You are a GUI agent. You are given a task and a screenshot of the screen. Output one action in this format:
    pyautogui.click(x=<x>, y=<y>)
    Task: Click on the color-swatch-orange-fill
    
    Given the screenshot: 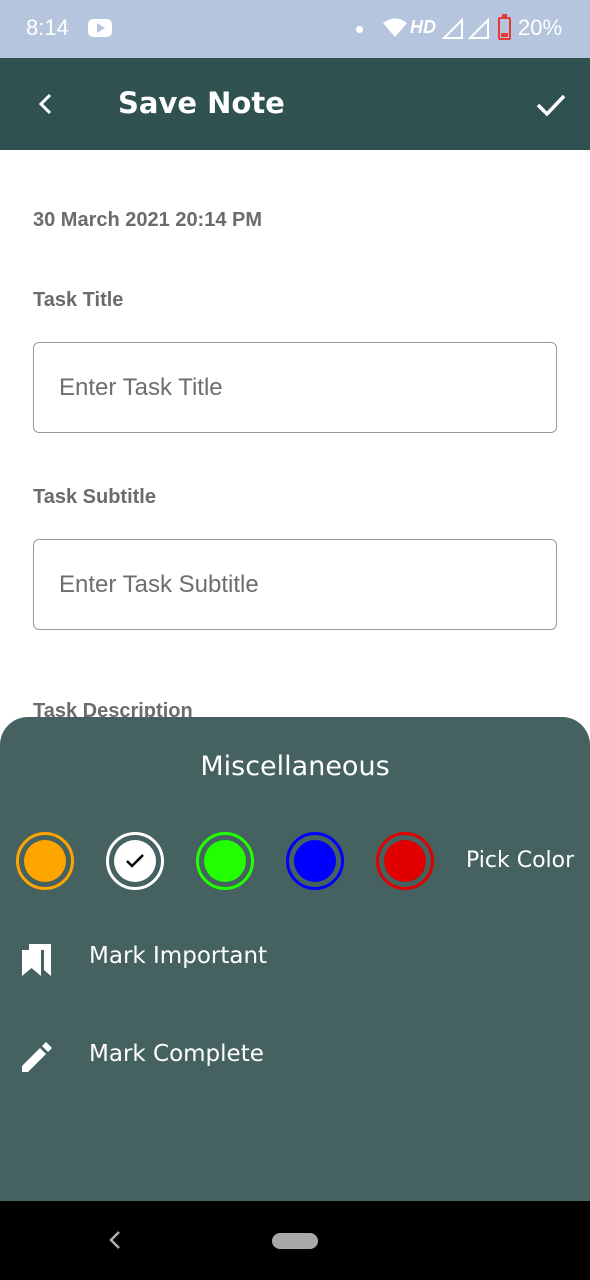 What is the action you would take?
    pyautogui.click(x=45, y=861)
    